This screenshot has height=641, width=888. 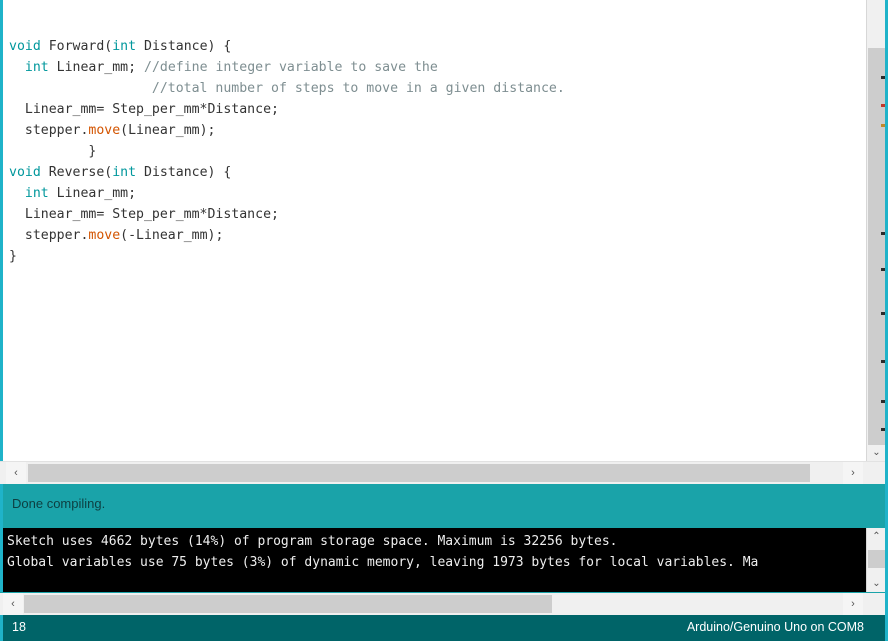 I want to click on code-token: (-Linear_mm);, so click(x=172, y=235).